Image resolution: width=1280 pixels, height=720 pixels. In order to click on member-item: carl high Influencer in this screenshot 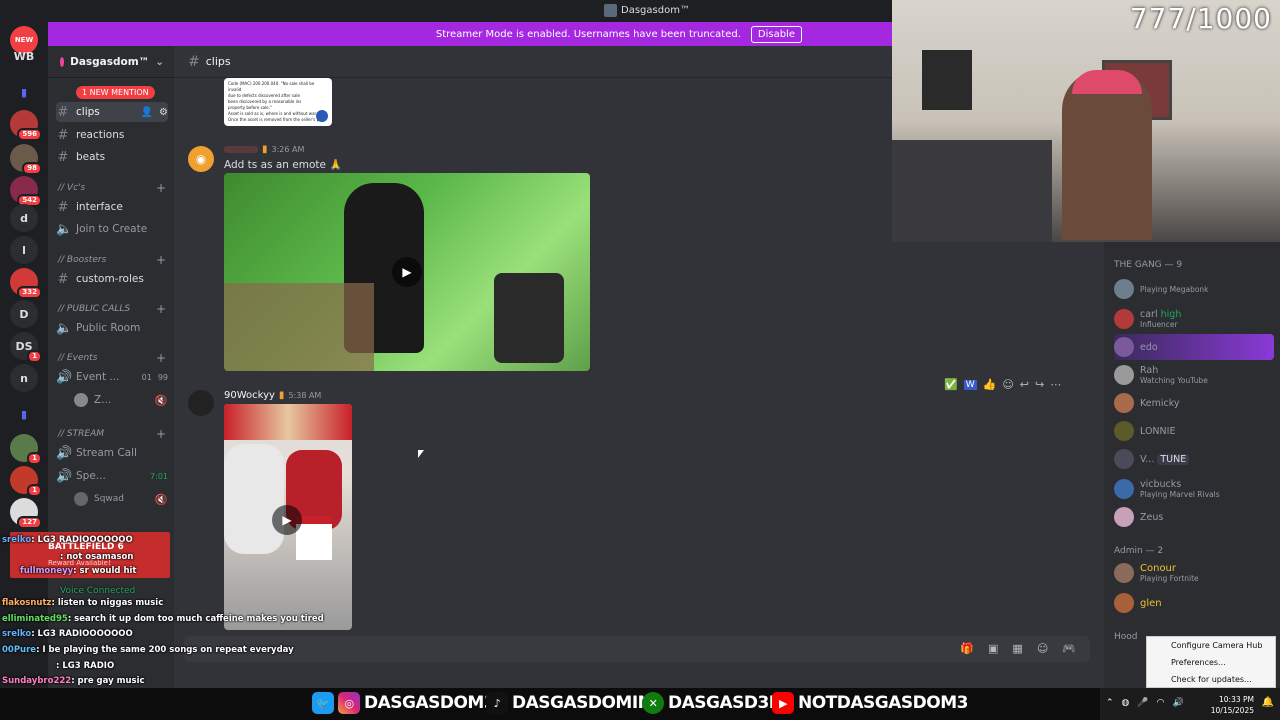, I will do `click(1194, 319)`.